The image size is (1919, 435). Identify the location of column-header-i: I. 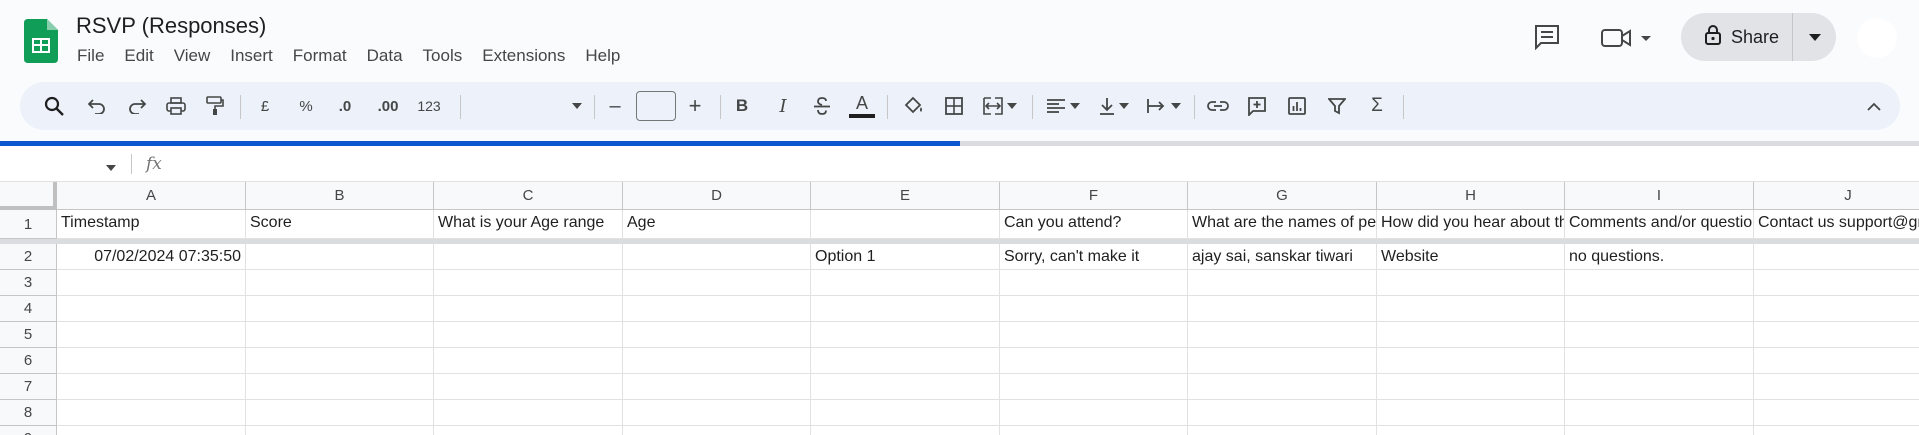
(1659, 196).